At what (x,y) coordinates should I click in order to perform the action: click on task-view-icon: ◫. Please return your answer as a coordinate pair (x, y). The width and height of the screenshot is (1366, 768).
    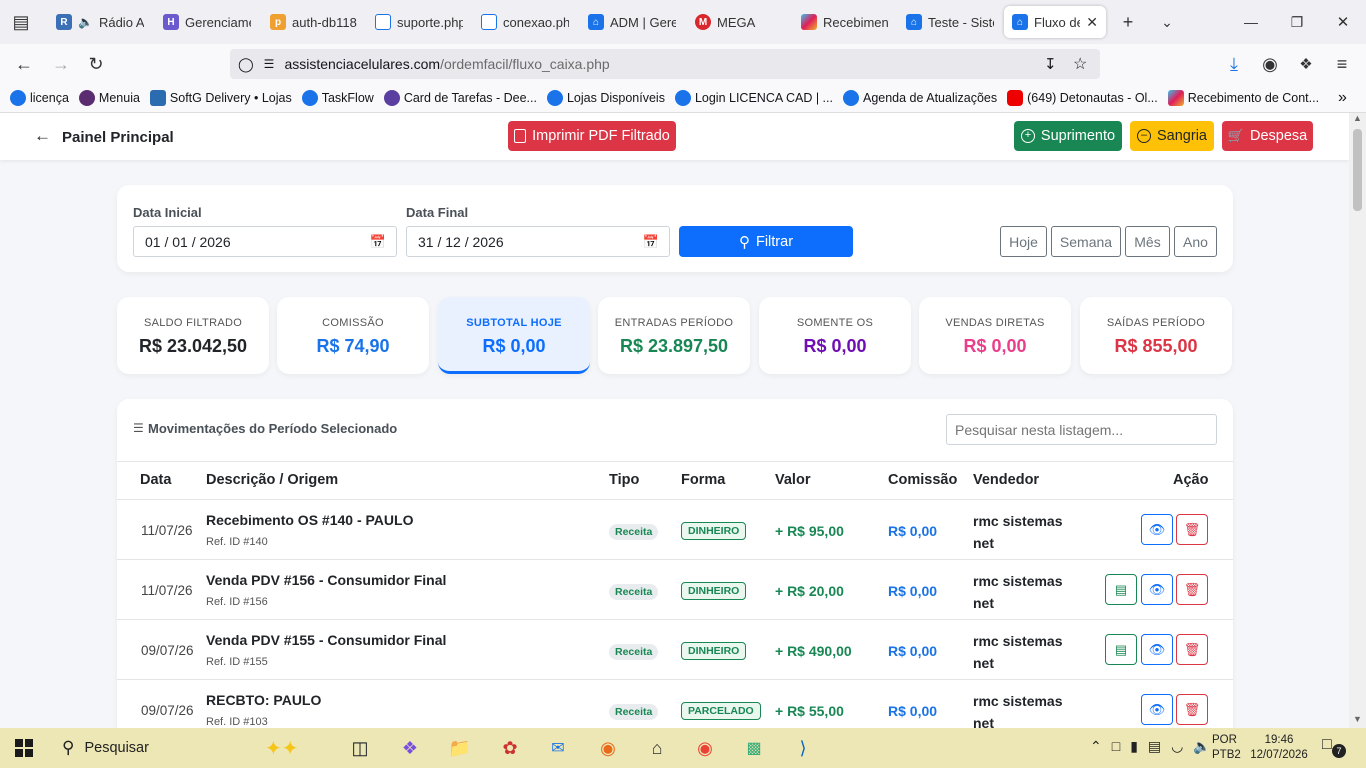
    Looking at the image, I should click on (360, 748).